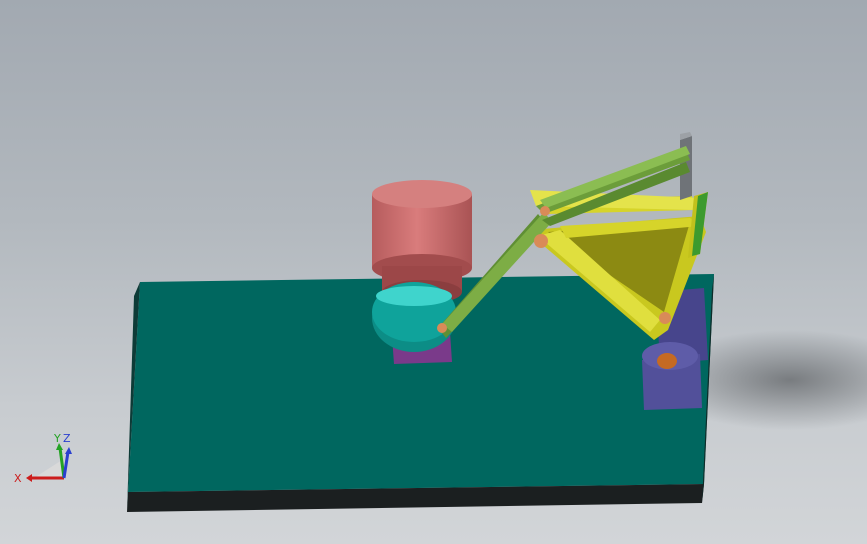  Describe the element at coordinates (57, 438) in the screenshot. I see `triad-y-label: Y` at that location.